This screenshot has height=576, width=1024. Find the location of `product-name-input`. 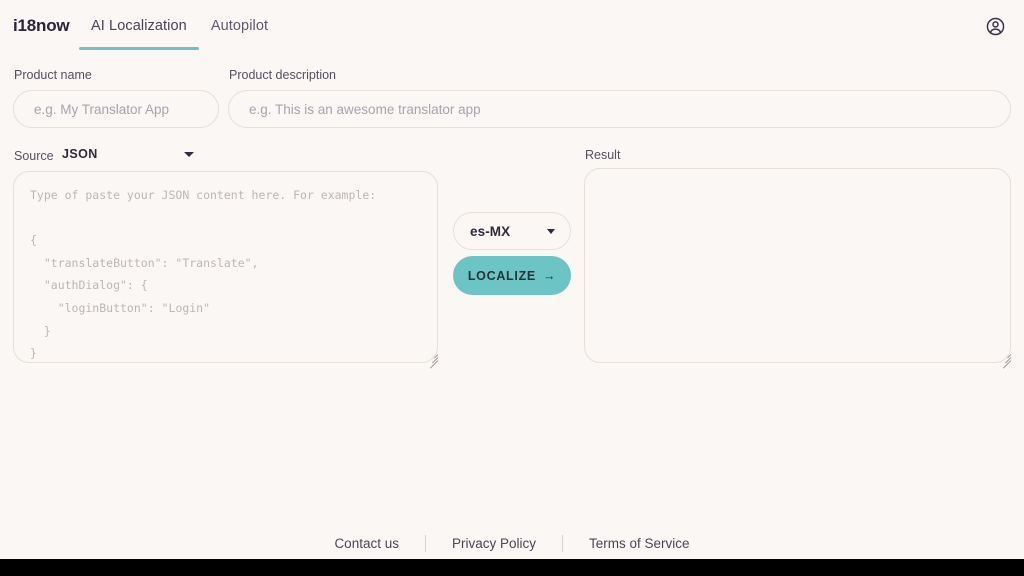

product-name-input is located at coordinates (116, 109).